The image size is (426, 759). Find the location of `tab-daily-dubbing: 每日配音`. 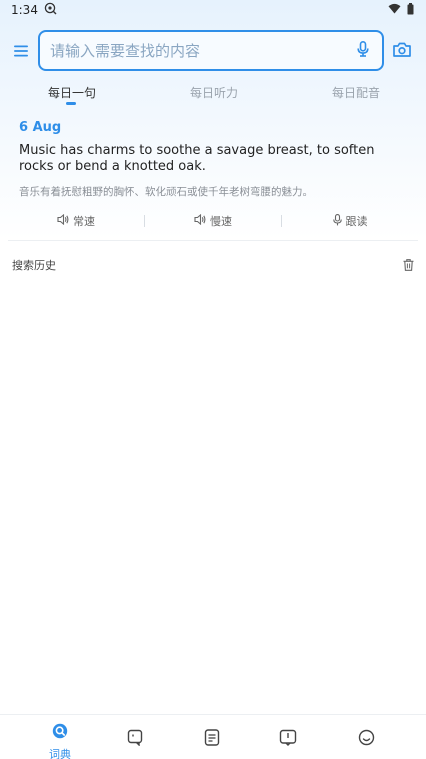

tab-daily-dubbing: 每日配音 is located at coordinates (356, 92).